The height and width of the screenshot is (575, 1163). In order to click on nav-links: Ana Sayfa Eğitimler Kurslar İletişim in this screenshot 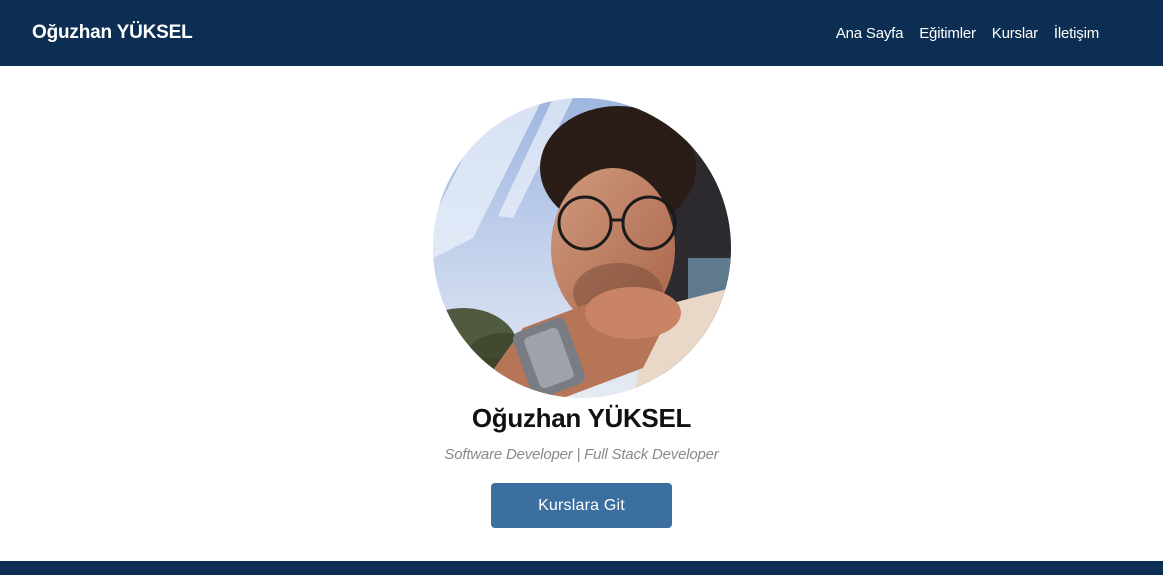, I will do `click(967, 33)`.